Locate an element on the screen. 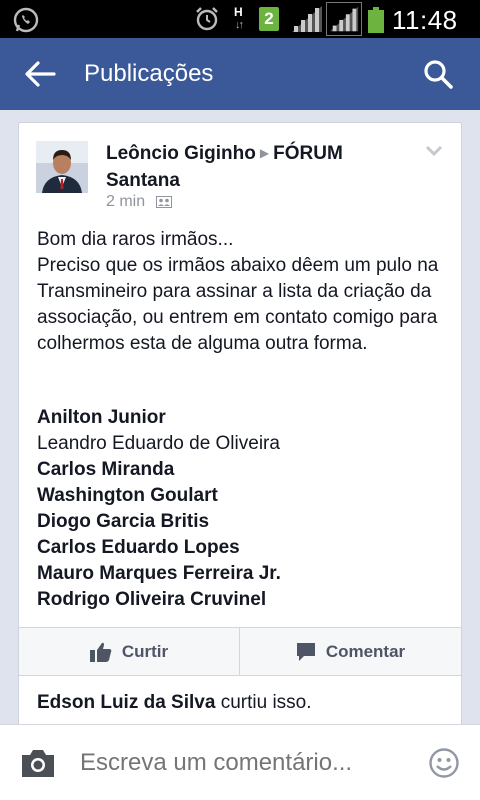 Image resolution: width=480 pixels, height=800 pixels. comment-icon is located at coordinates (305, 652).